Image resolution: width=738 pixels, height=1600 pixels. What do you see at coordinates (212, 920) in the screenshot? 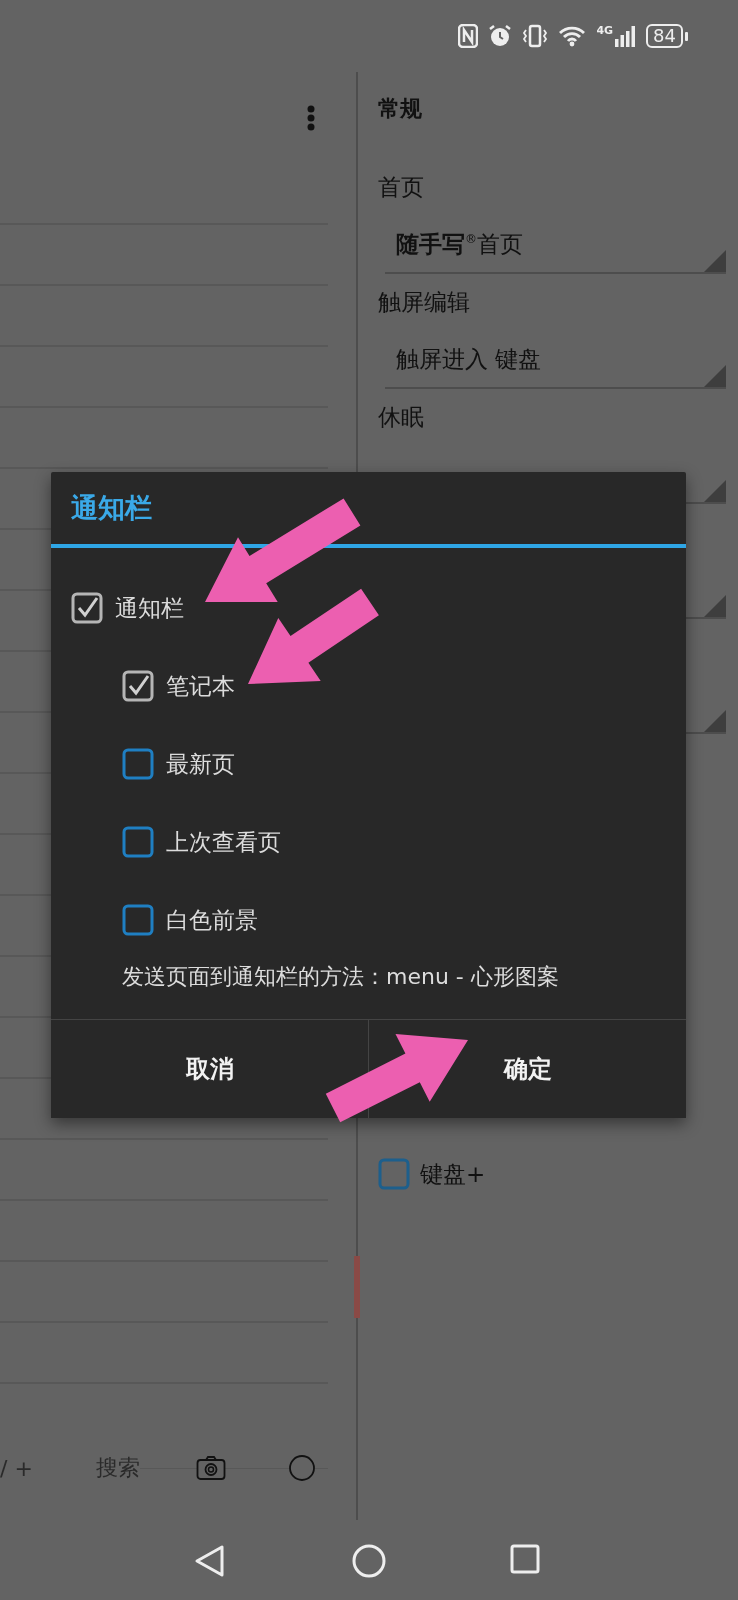
I see `option-label: 白色前景` at bounding box center [212, 920].